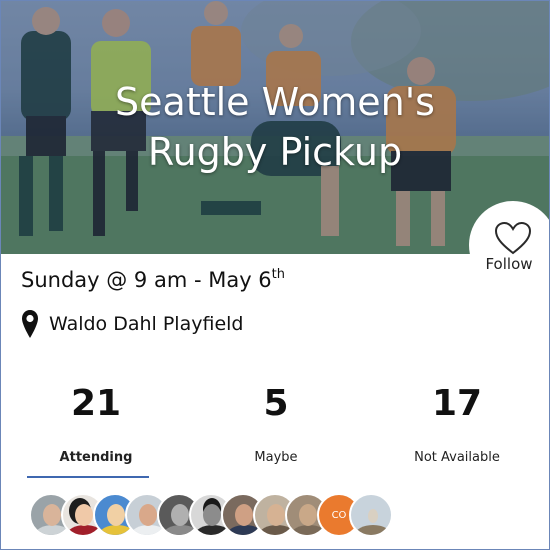 This screenshot has height=550, width=550. I want to click on event-date-text: Sunday @ 9 am - May 6, so click(146, 280).